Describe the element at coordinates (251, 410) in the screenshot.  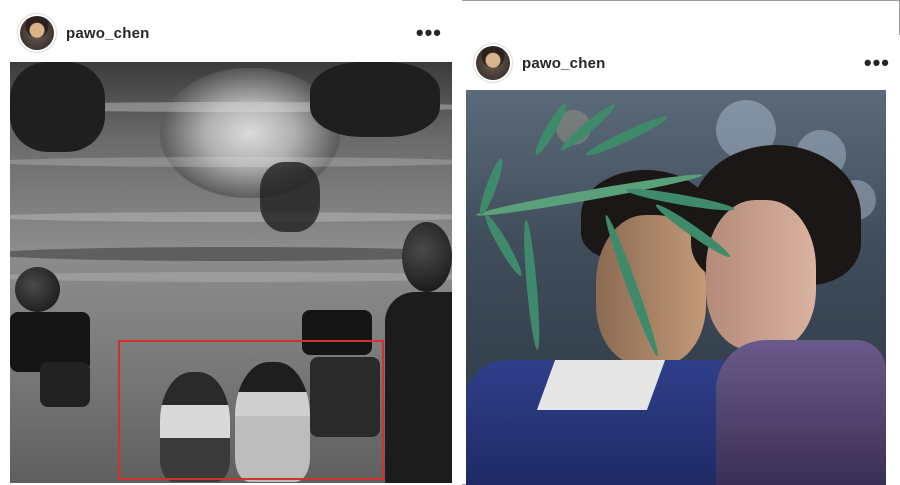
I see `highlight-box` at that location.